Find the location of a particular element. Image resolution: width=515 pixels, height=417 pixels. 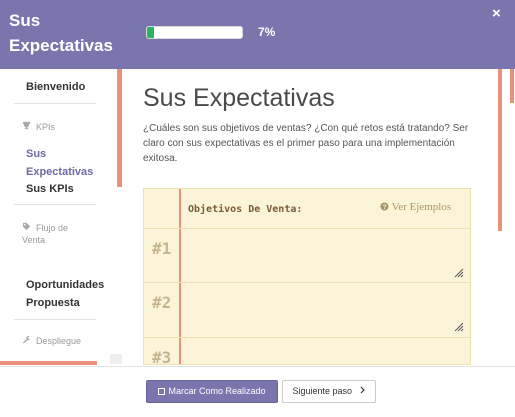

chevron-right-icon is located at coordinates (363, 391).